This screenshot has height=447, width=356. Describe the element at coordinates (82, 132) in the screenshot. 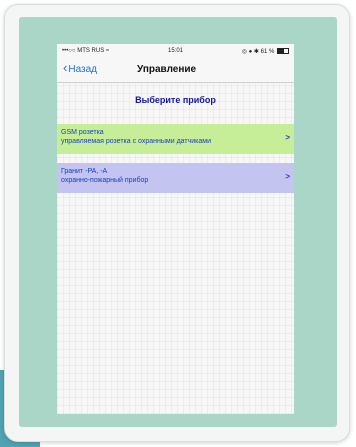

I see `device-title: GSM розетка` at that location.